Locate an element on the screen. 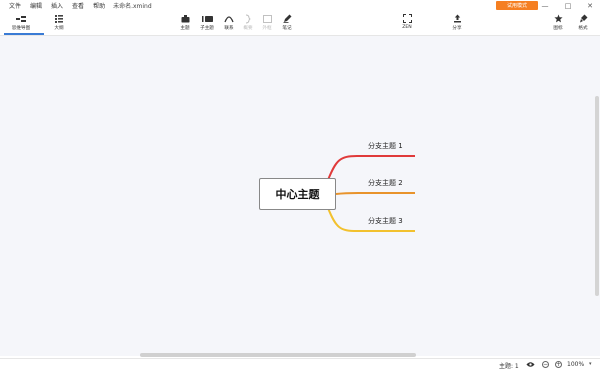  zoom-level: 100% is located at coordinates (575, 364).